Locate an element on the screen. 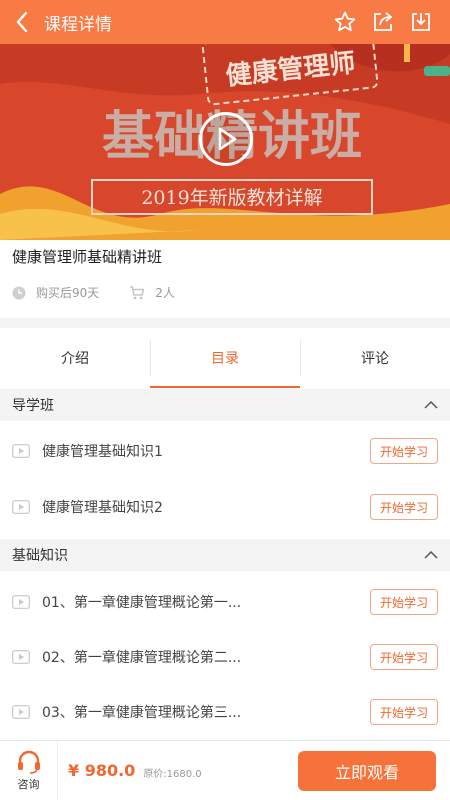  section-separator is located at coordinates (225, 323).